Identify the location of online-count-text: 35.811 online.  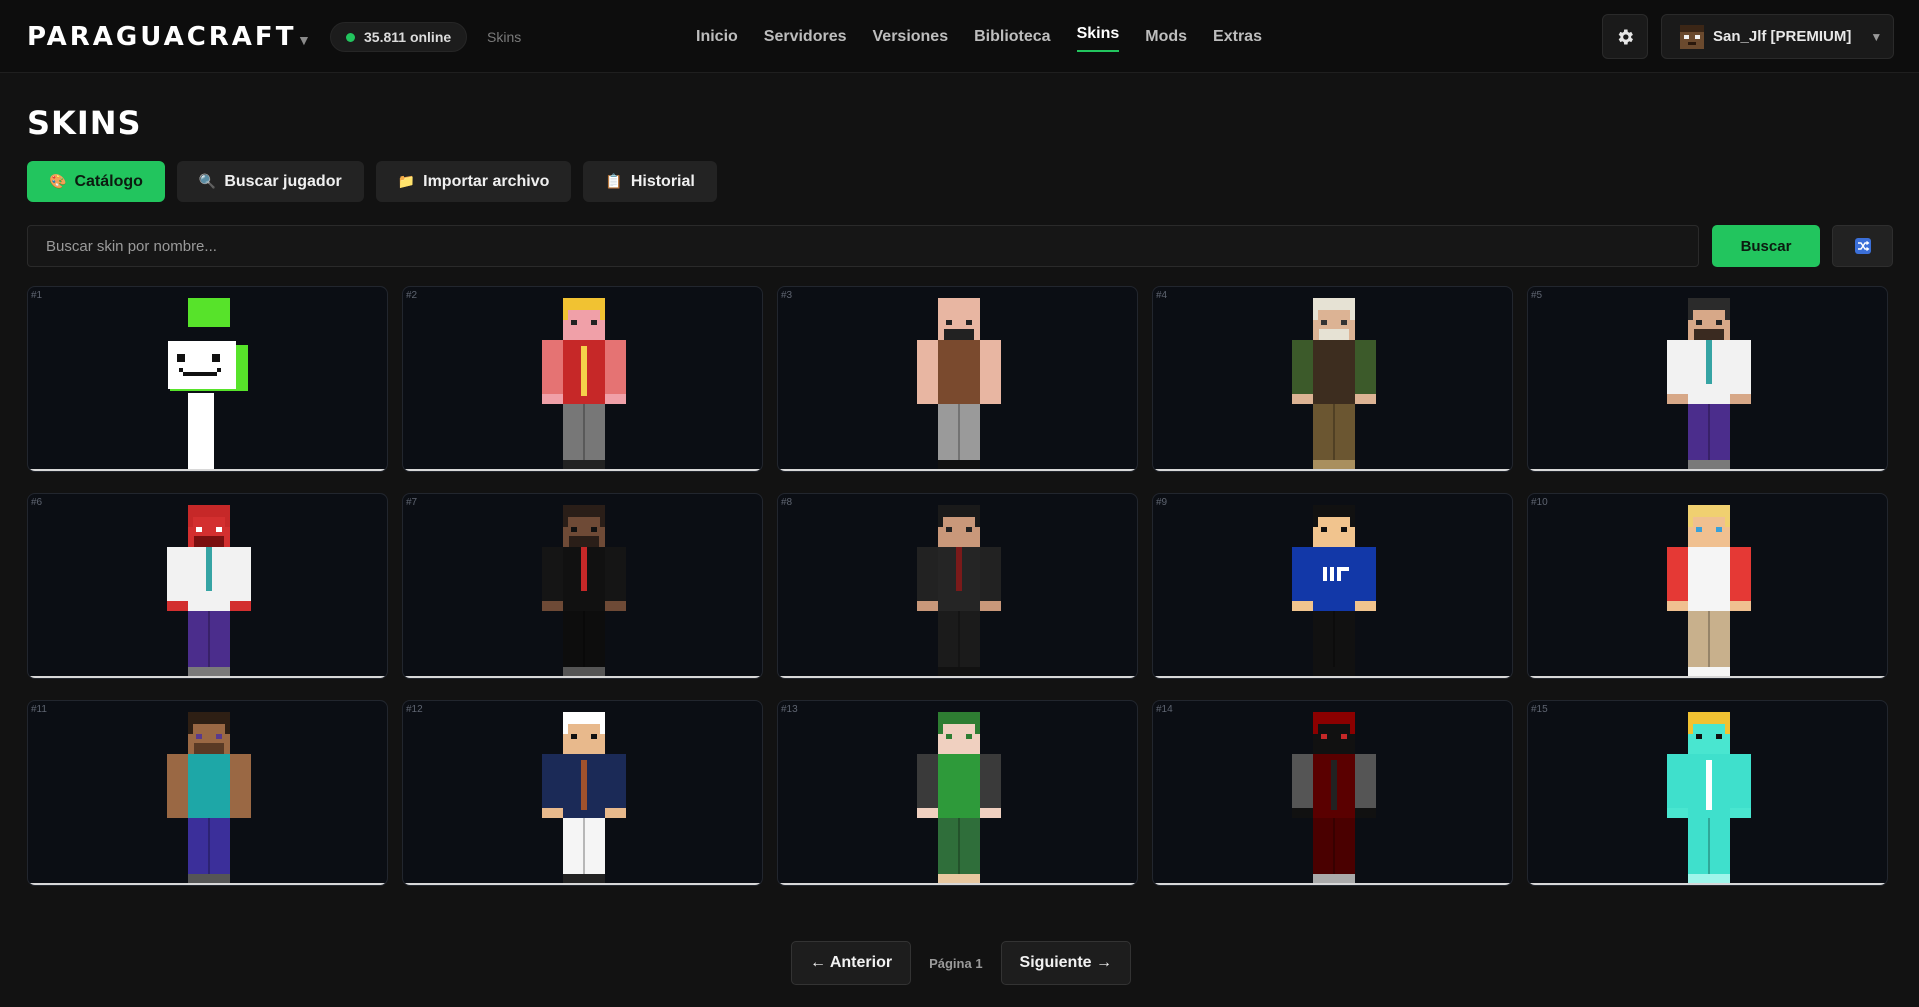
(408, 37).